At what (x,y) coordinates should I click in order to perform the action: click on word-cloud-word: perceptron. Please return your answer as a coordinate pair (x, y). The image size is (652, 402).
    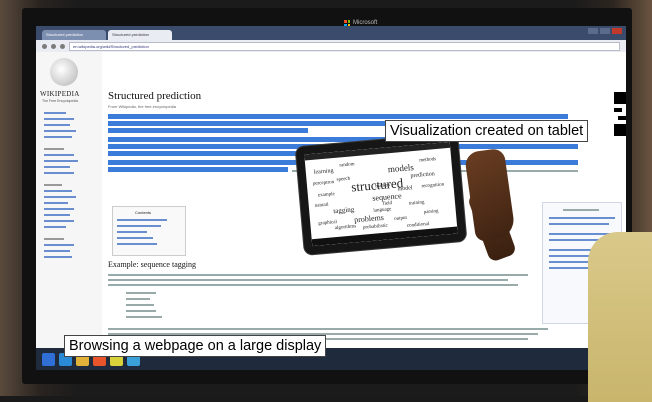
    Looking at the image, I should click on (323, 183).